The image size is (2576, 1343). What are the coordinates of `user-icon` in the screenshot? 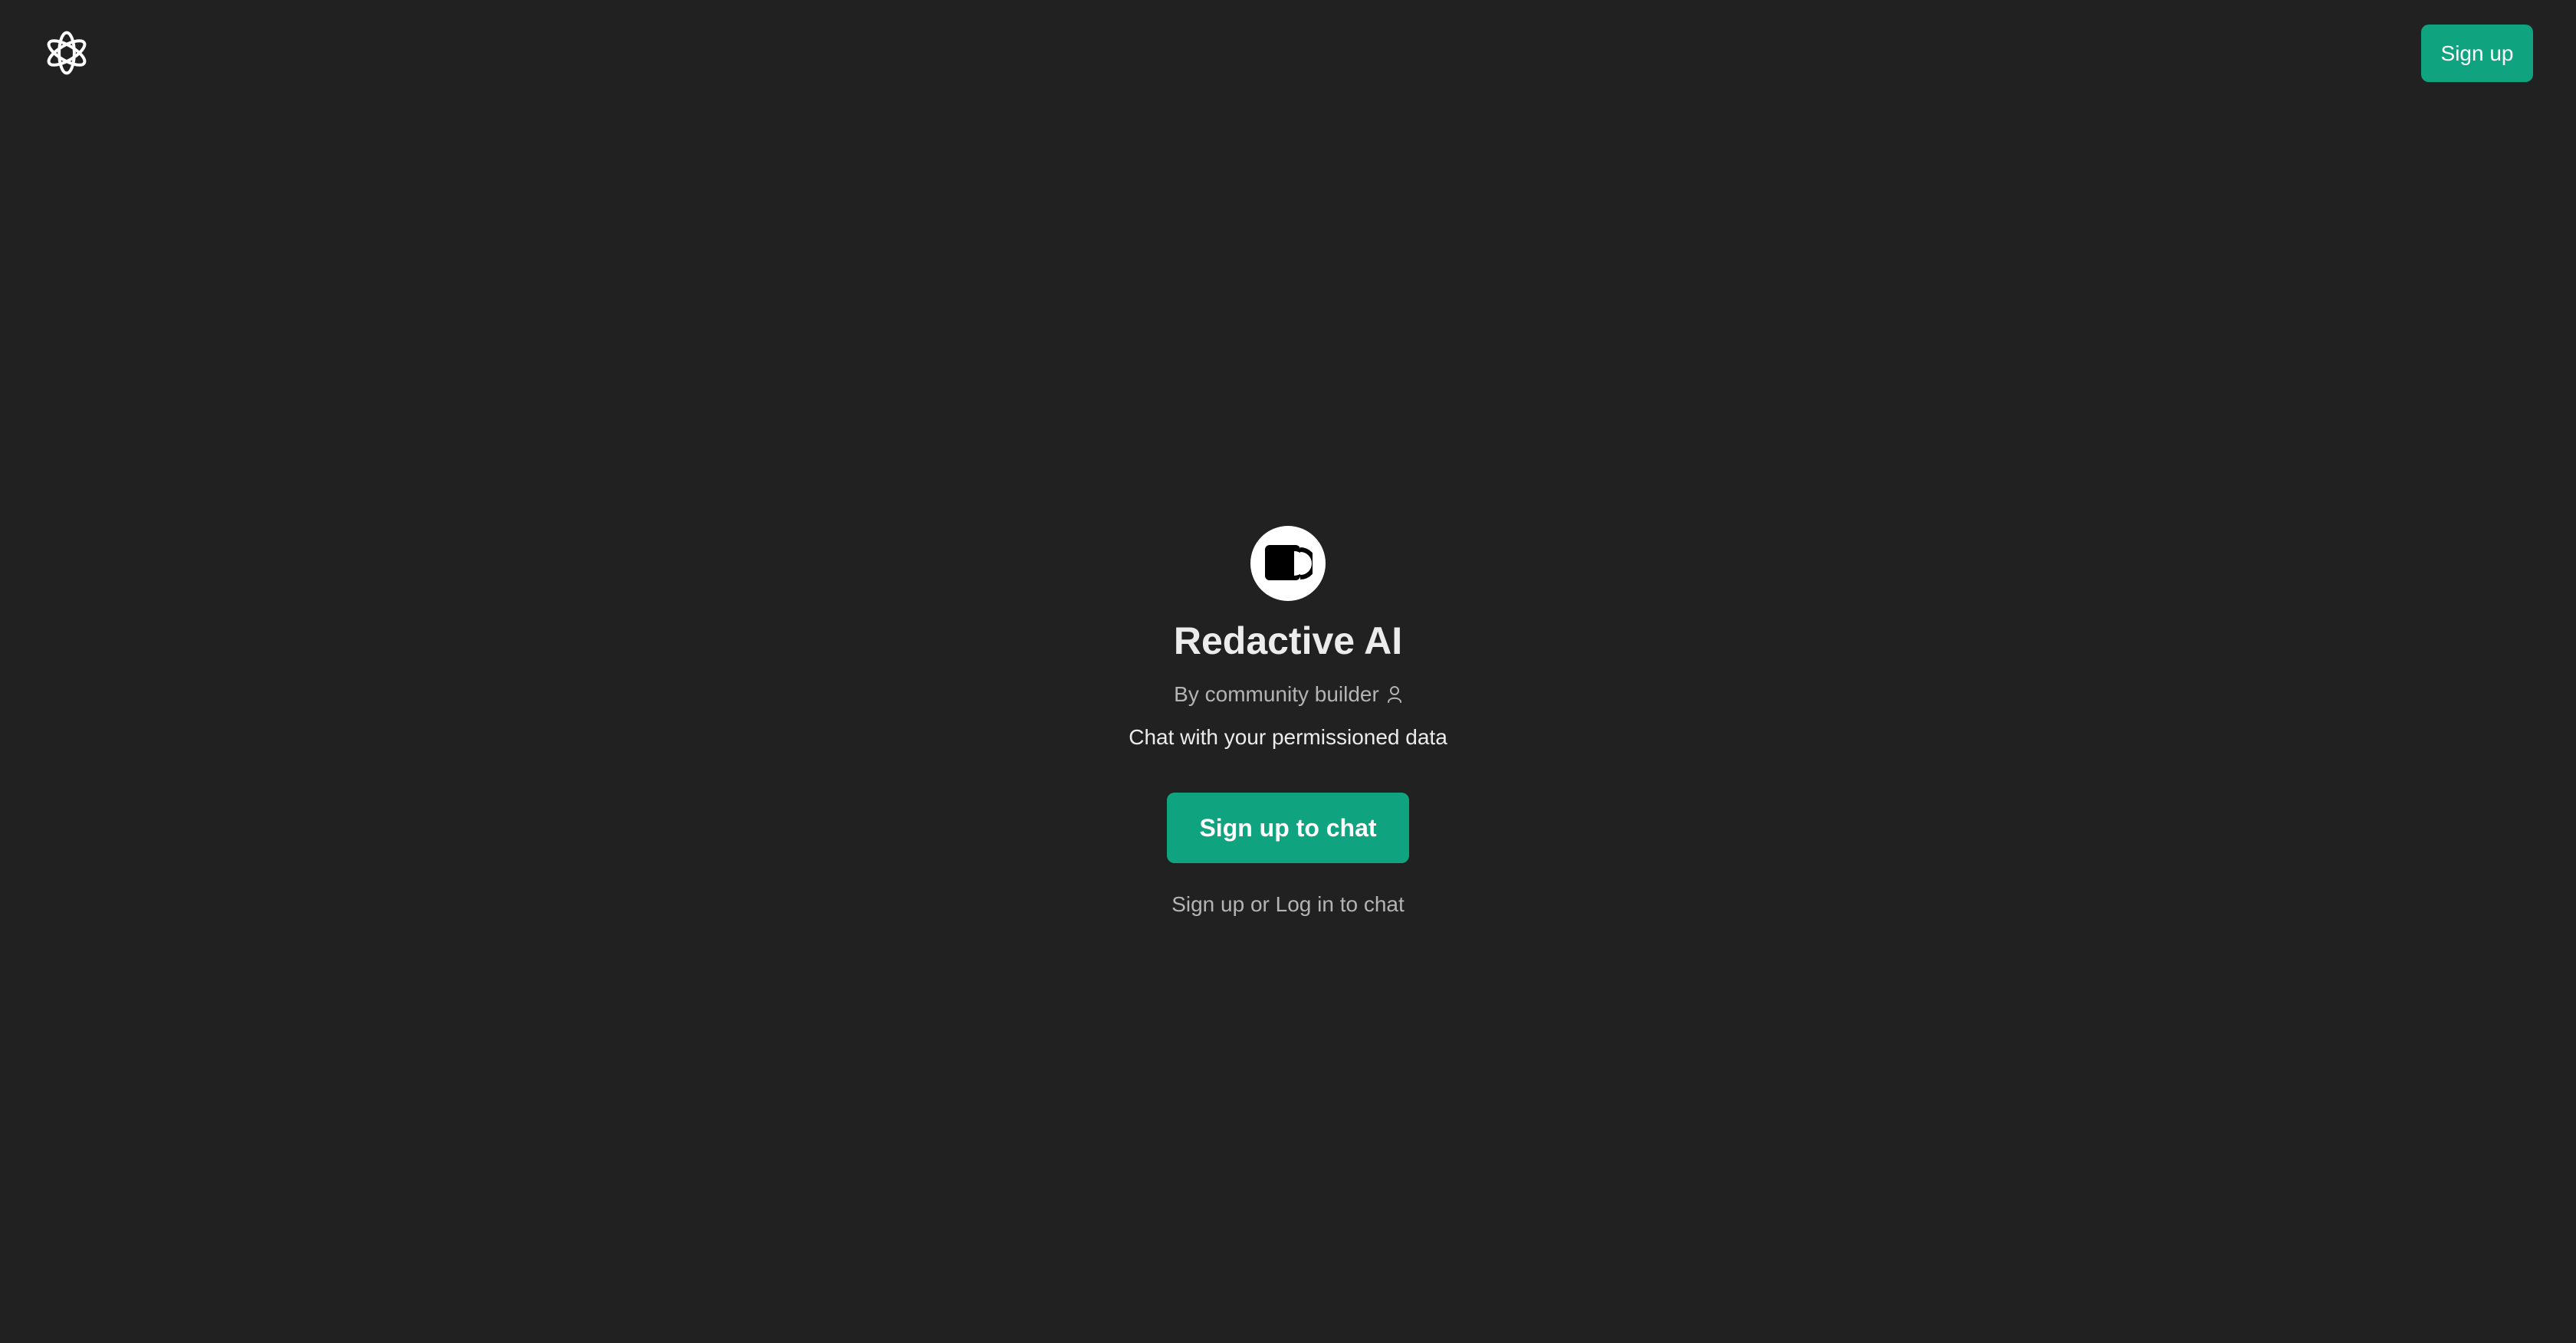 It's located at (1394, 695).